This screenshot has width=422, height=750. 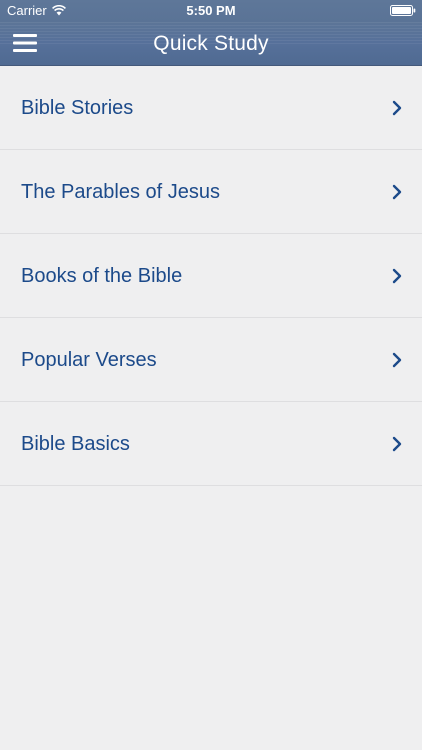 What do you see at coordinates (75, 444) in the screenshot?
I see `list-item-label: Bible Basics` at bounding box center [75, 444].